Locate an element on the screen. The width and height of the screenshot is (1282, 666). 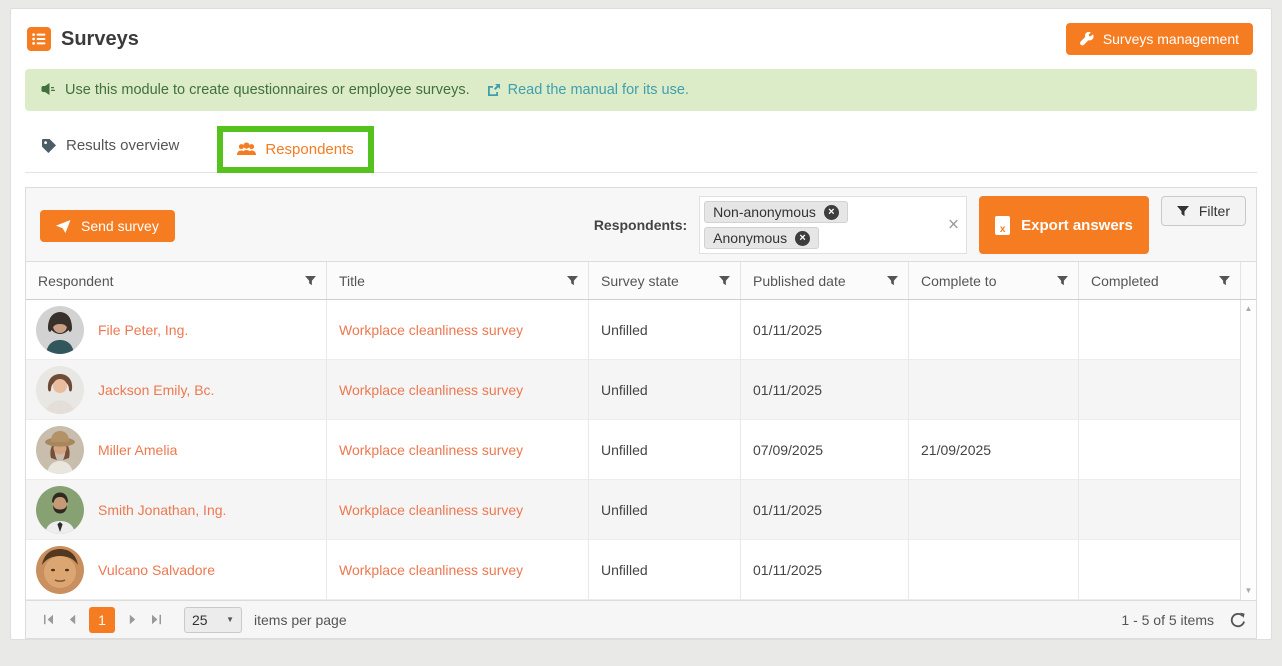
respondent-link: Smith Jonathan, Ing. is located at coordinates (162, 510).